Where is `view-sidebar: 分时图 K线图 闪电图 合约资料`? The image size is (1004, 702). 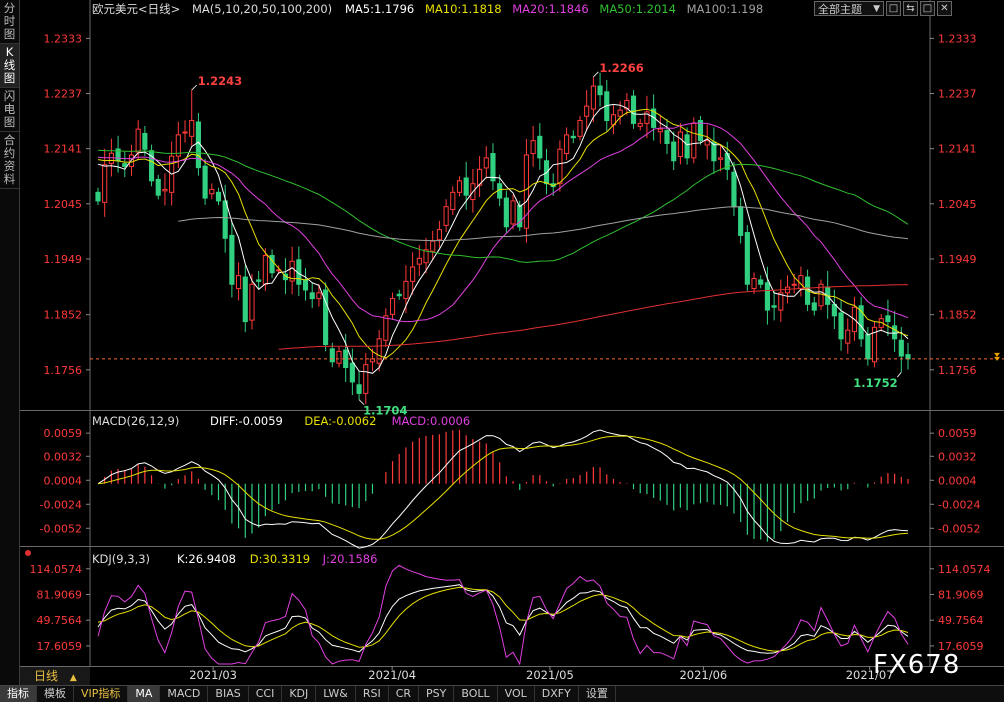
view-sidebar: 分时图 K线图 闪电图 合约资料 is located at coordinates (10, 342).